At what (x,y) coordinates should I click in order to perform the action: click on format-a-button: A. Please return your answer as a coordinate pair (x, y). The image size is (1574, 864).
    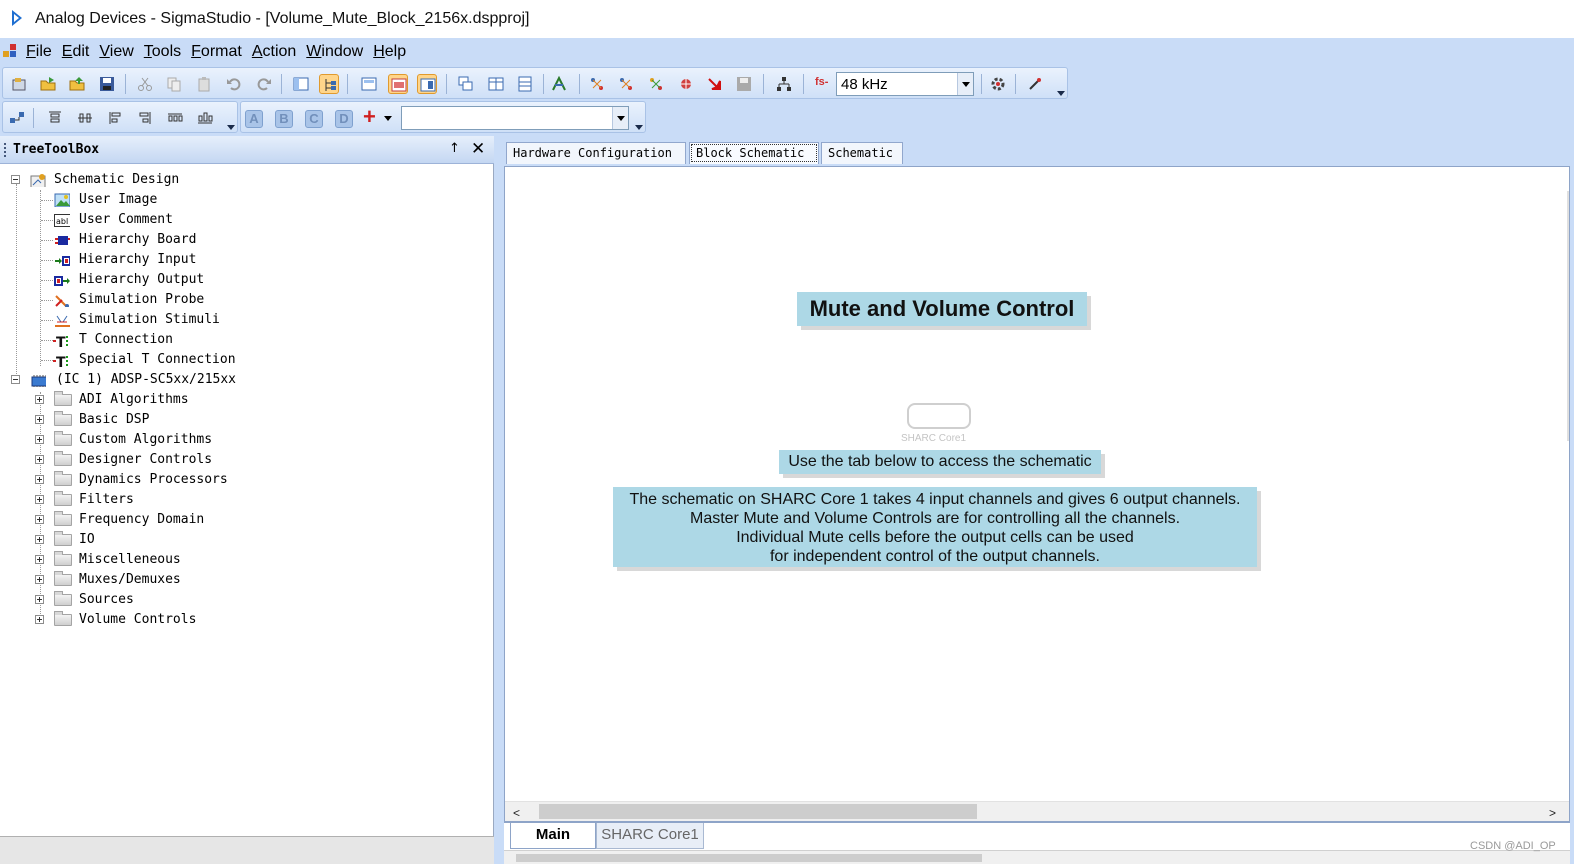
    Looking at the image, I should click on (254, 119).